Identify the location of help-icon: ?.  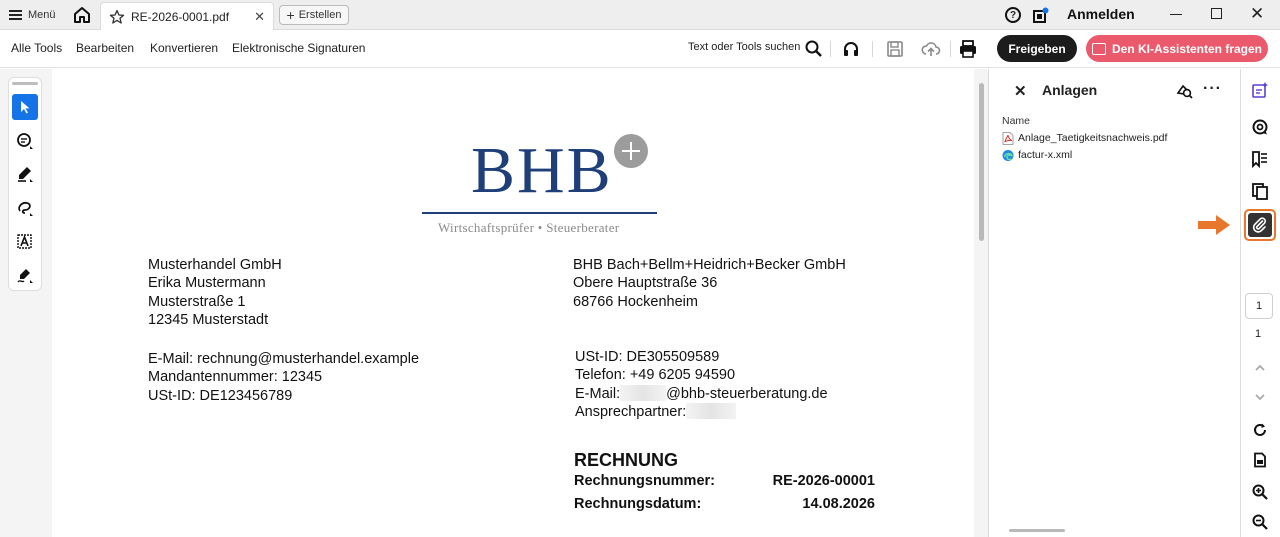
(1013, 15).